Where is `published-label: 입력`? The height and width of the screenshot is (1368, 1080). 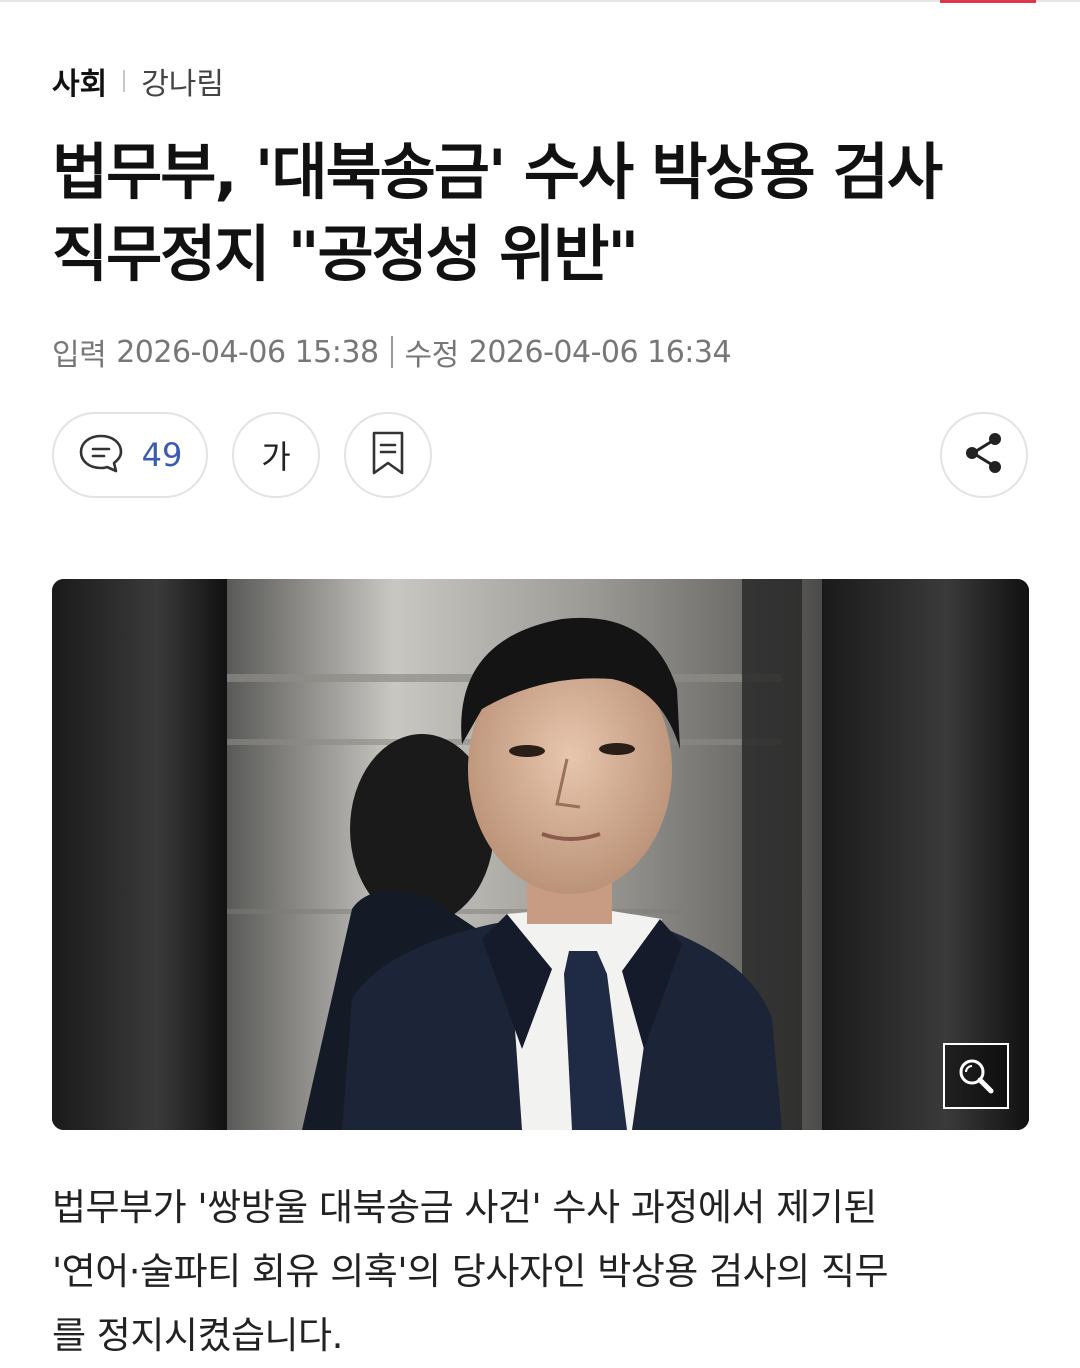
published-label: 입력 is located at coordinates (79, 355).